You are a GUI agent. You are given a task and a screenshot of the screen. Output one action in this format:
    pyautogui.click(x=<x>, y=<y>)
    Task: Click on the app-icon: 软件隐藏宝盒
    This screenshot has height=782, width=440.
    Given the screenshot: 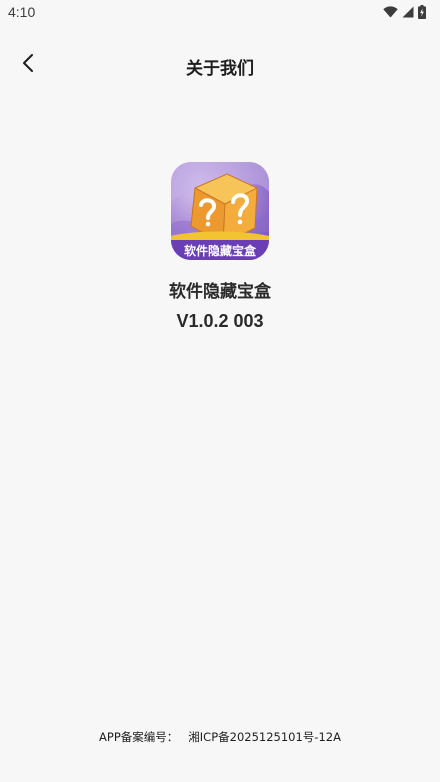 What is the action you would take?
    pyautogui.click(x=220, y=211)
    